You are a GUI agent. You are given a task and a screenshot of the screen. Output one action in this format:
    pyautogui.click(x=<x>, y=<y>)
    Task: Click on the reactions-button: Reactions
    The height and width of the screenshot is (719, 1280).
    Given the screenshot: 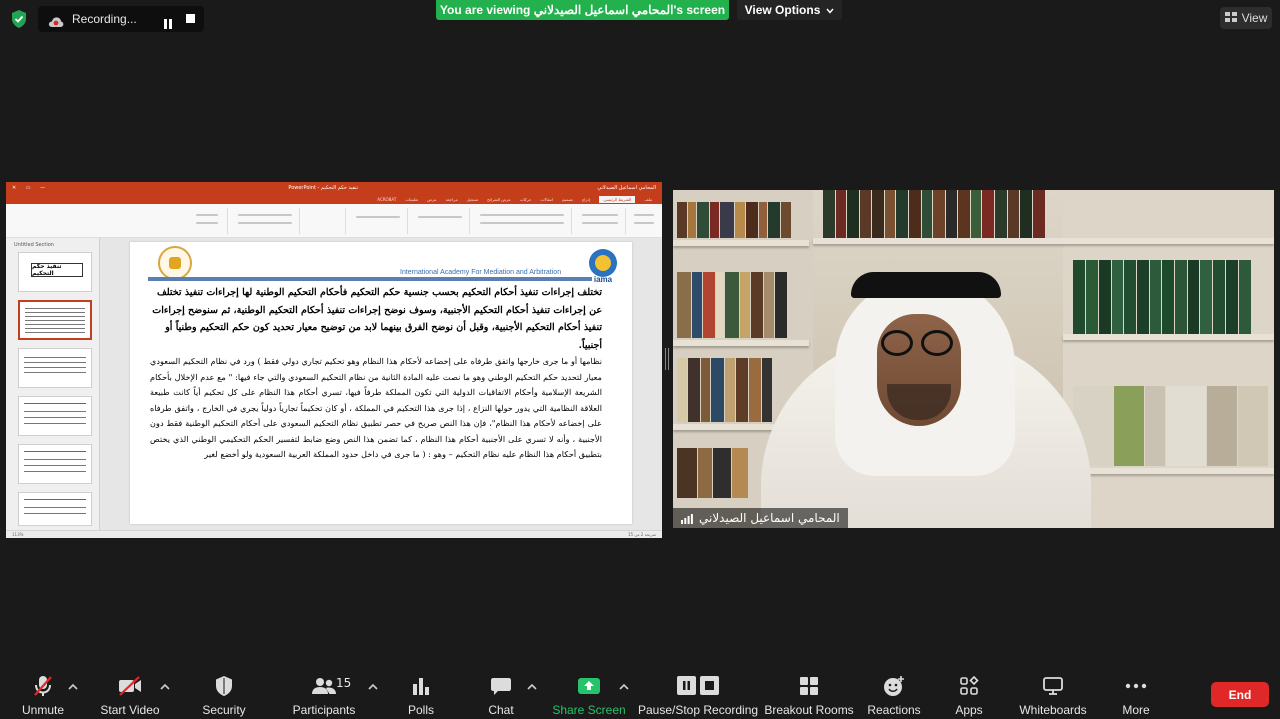 What is the action you would take?
    pyautogui.click(x=894, y=693)
    